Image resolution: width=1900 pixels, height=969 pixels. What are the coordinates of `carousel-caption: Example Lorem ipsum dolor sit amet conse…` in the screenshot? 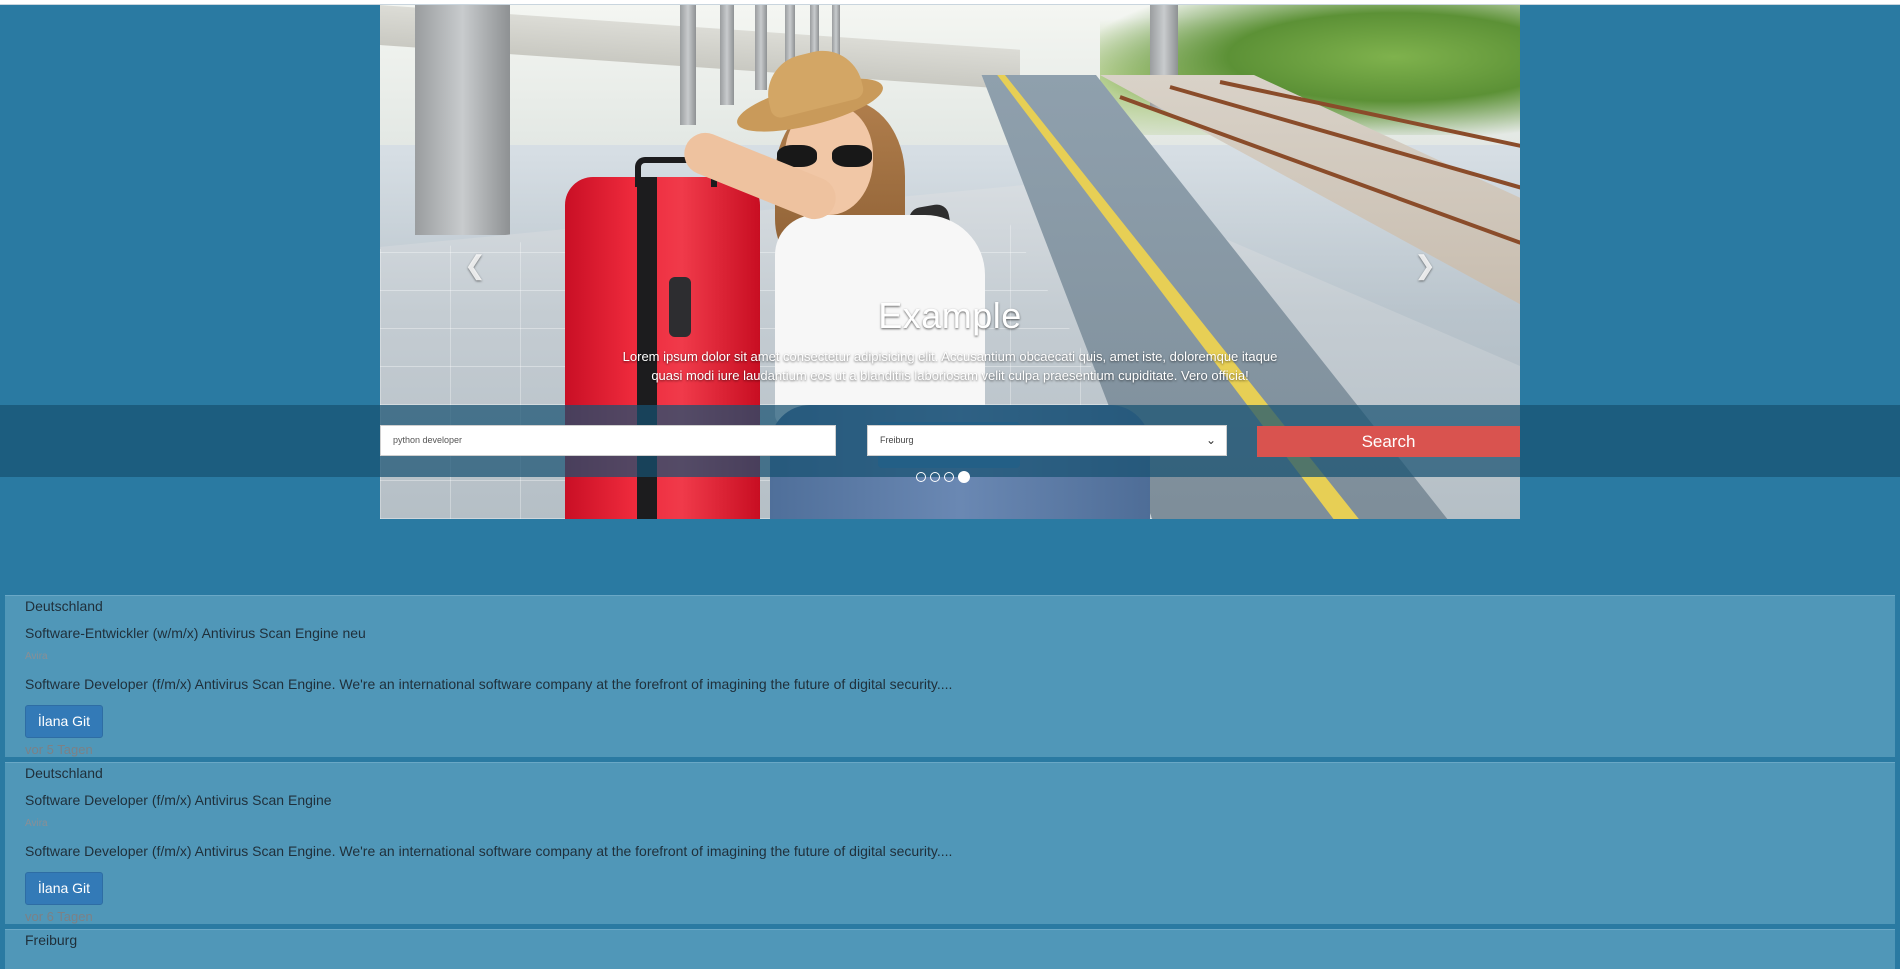 It's located at (950, 340).